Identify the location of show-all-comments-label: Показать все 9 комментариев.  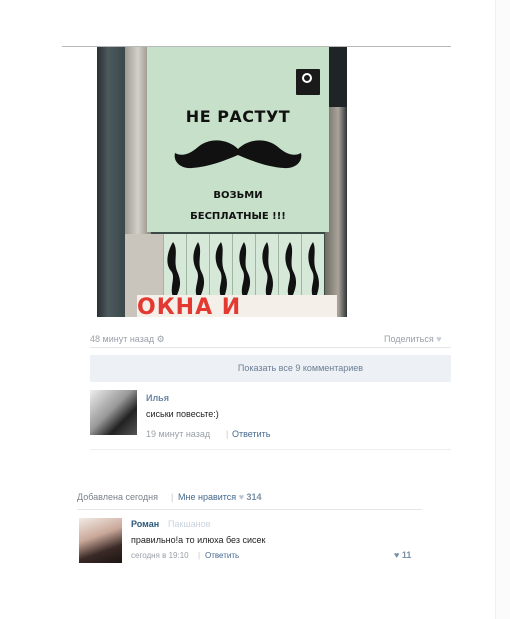
(300, 368).